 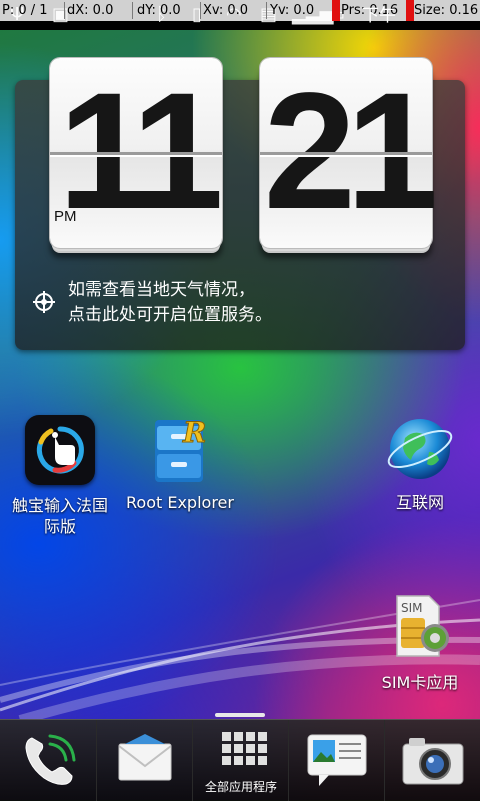 I want to click on svg-text: SIM, so click(x=412, y=608).